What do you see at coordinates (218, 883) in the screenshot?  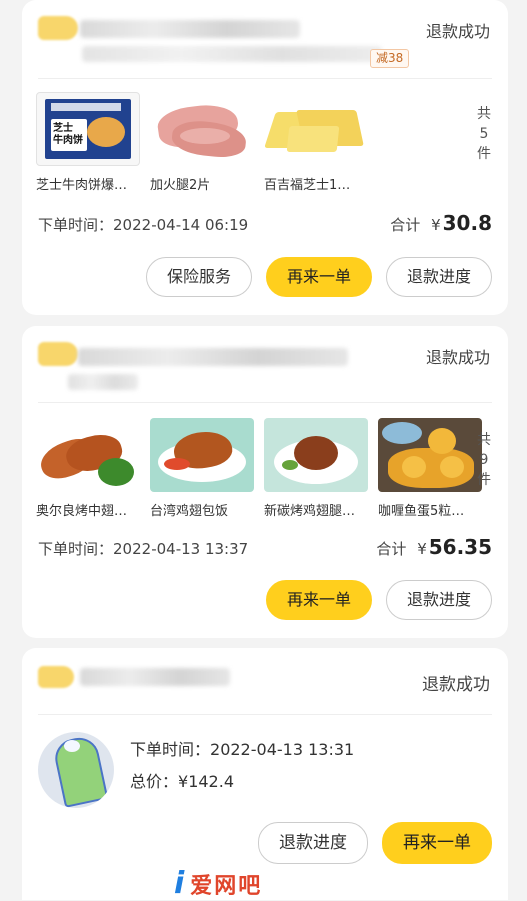 I see `watermark-logo: i 爱网吧` at bounding box center [218, 883].